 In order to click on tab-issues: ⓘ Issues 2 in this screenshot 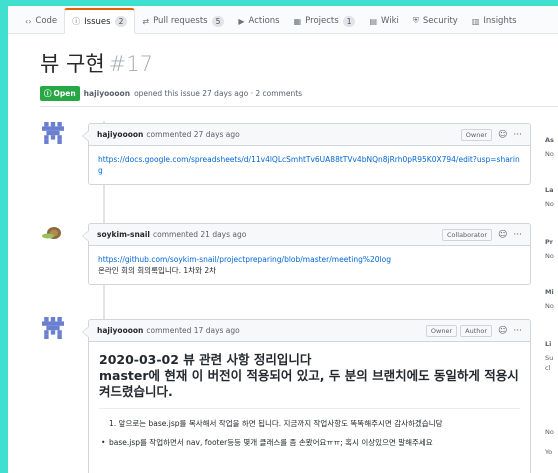, I will do `click(100, 21)`.